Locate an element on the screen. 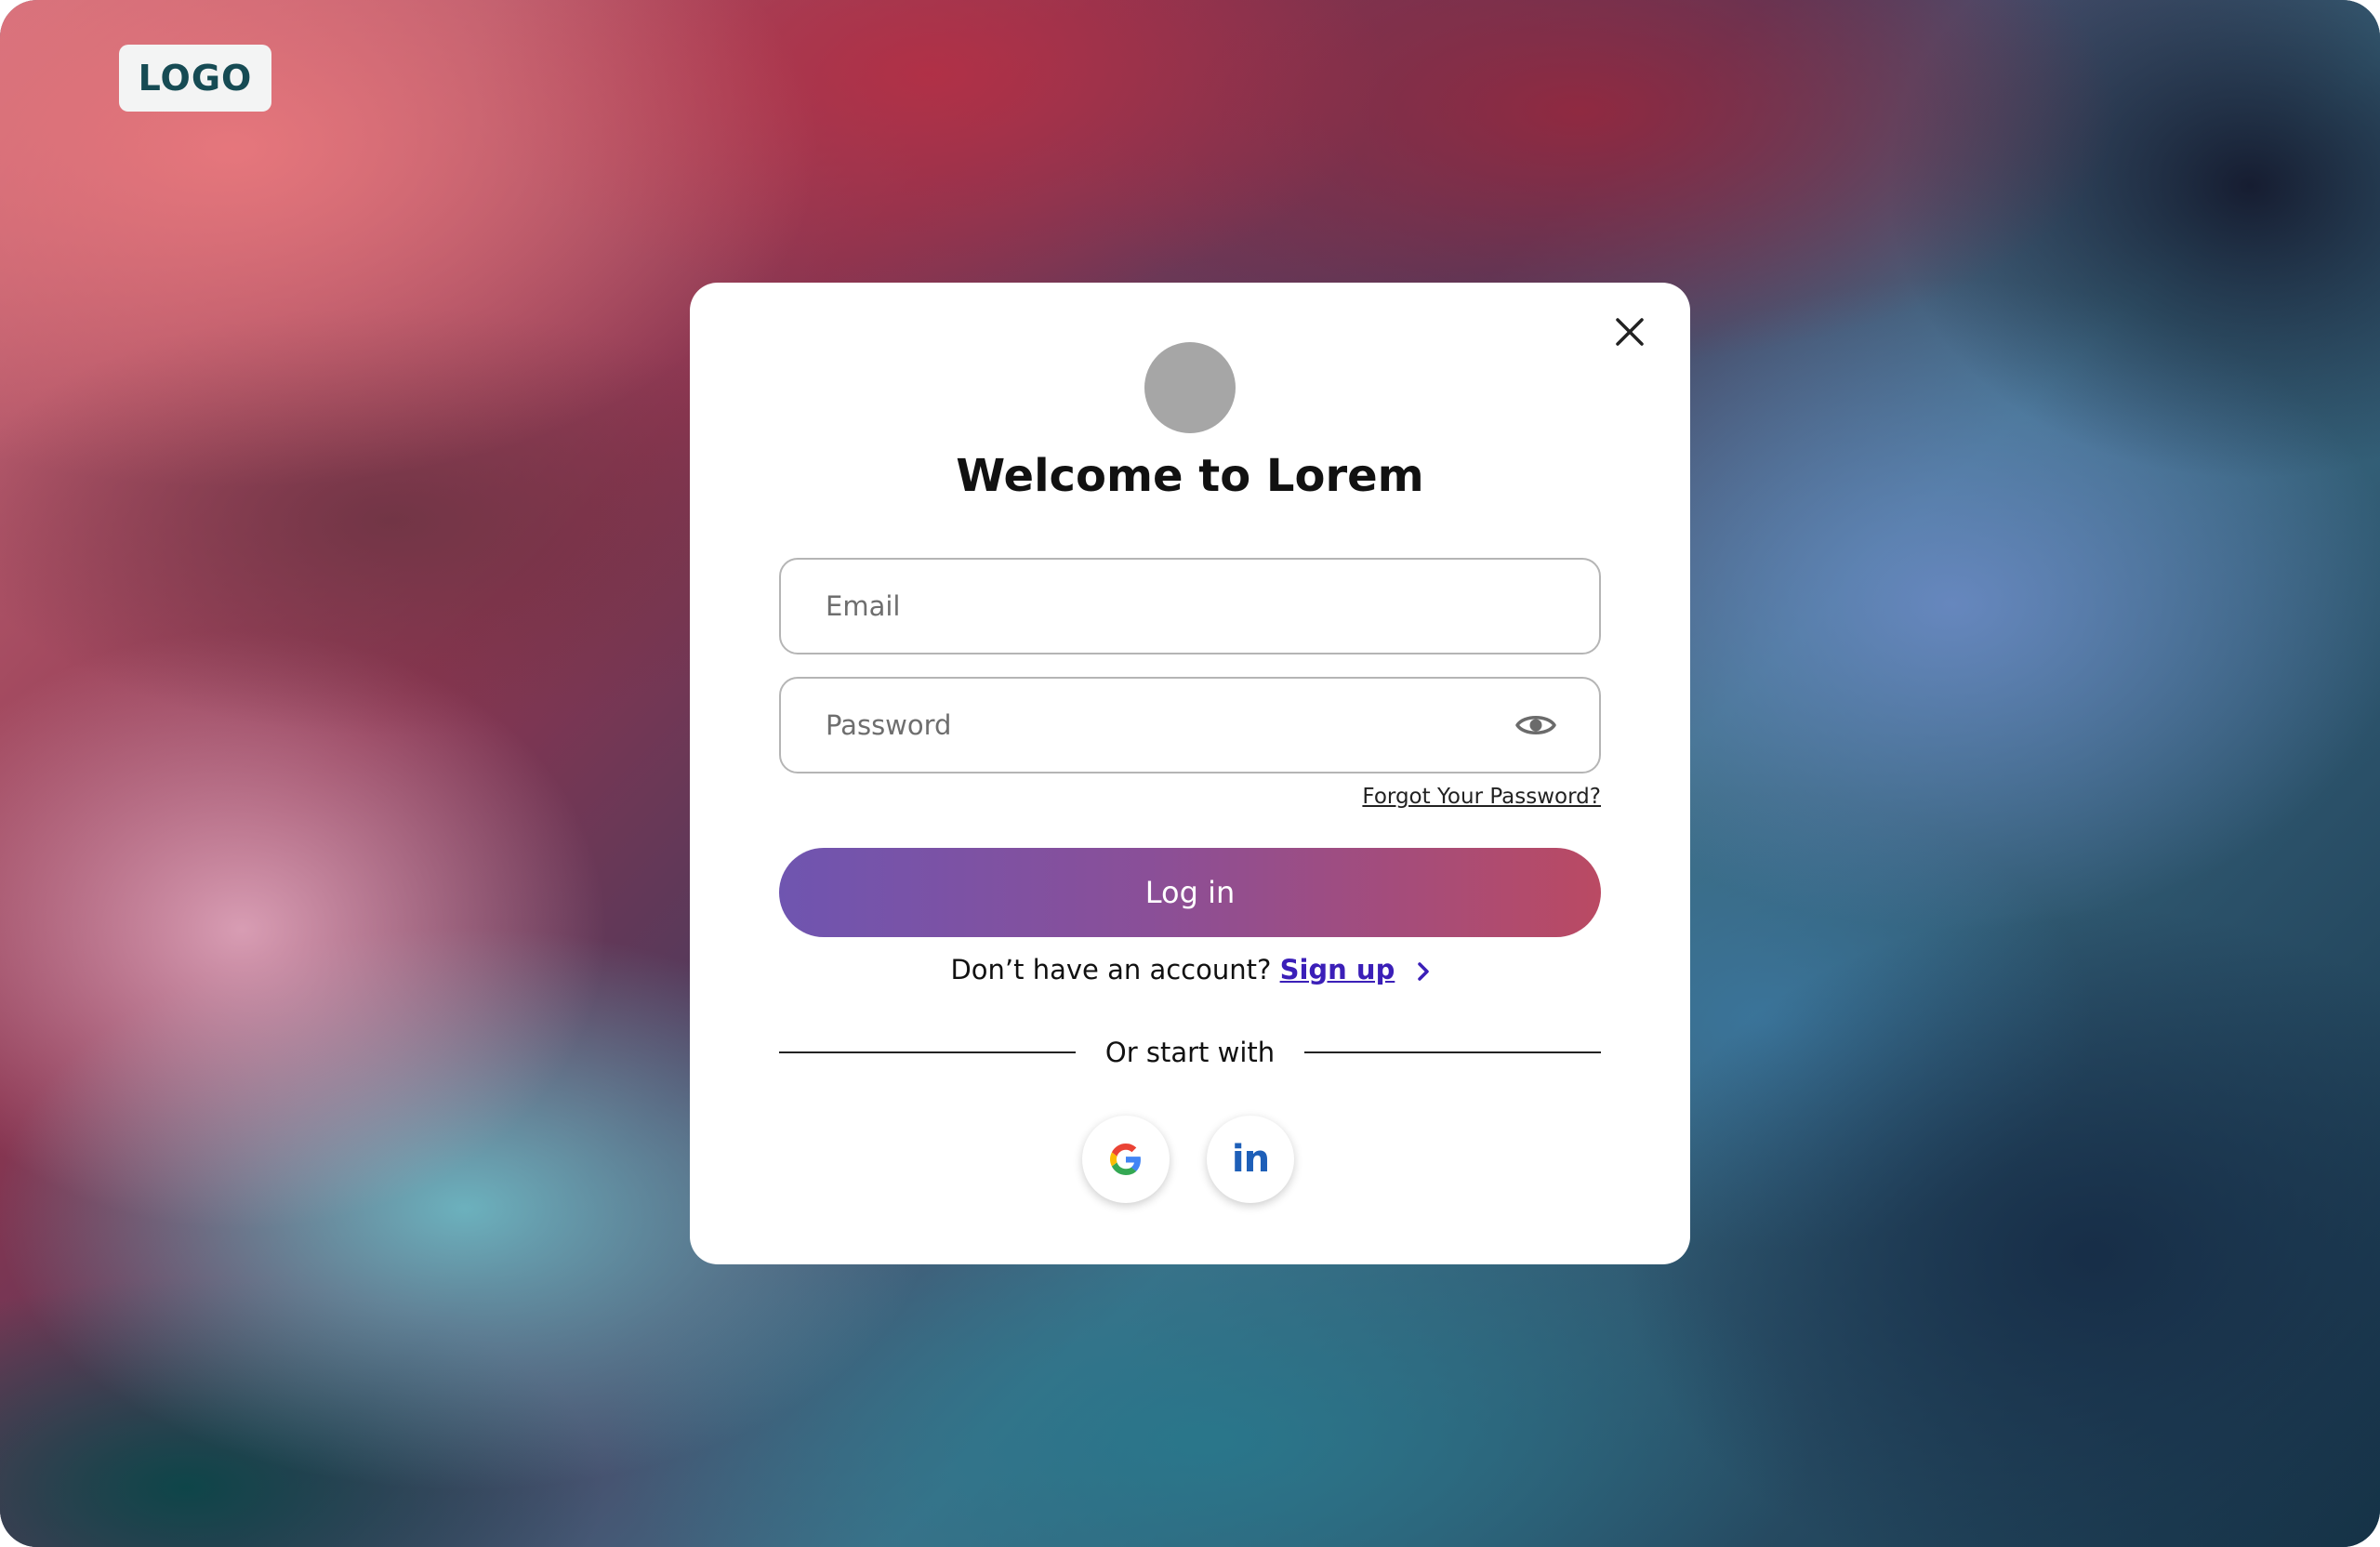 Image resolution: width=2380 pixels, height=1547 pixels. close-icon is located at coordinates (1629, 332).